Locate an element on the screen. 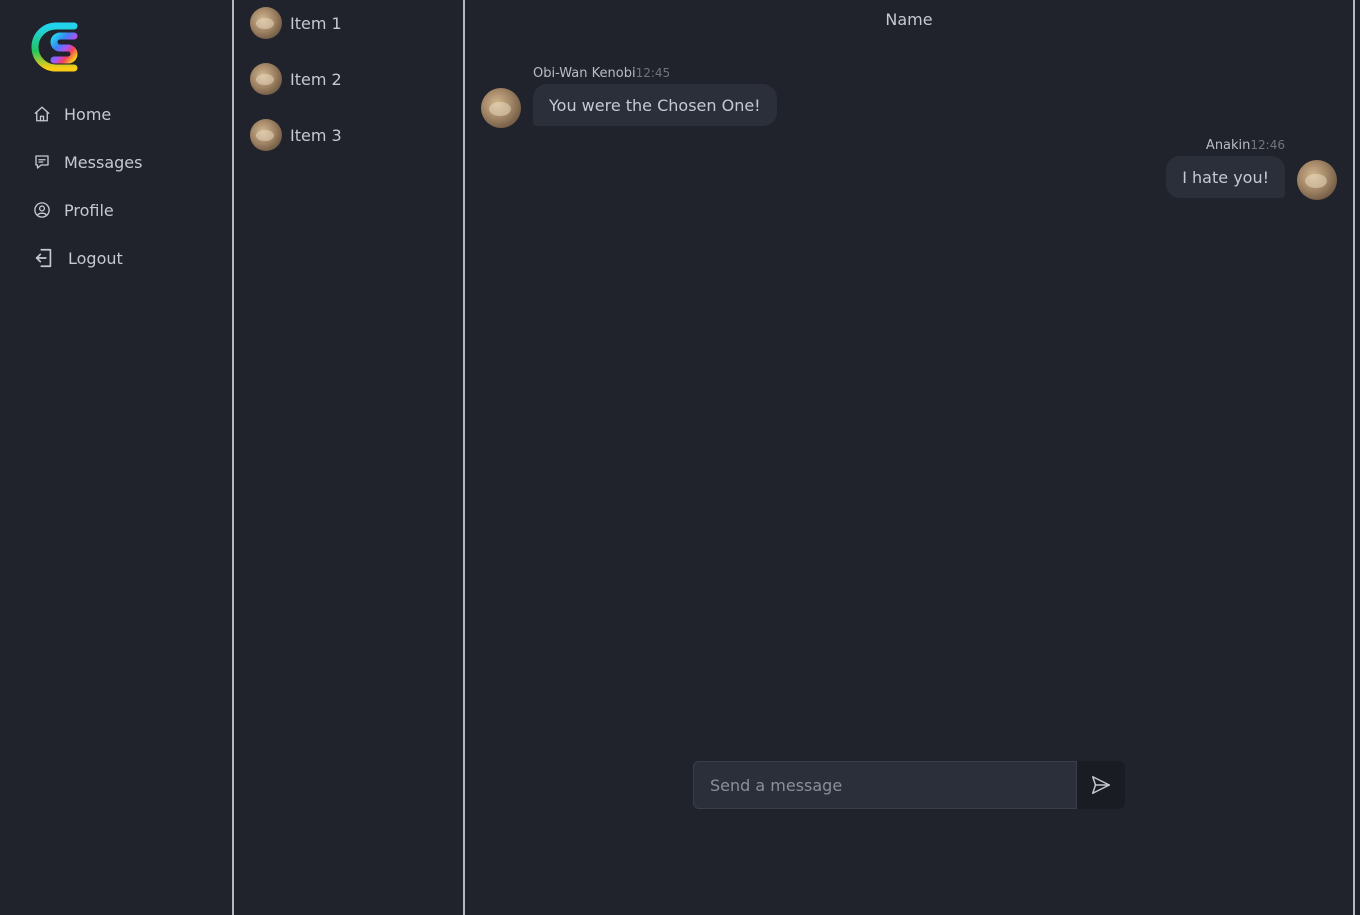 The image size is (1360, 915). conversation-item-2: Item 2 is located at coordinates (296, 79).